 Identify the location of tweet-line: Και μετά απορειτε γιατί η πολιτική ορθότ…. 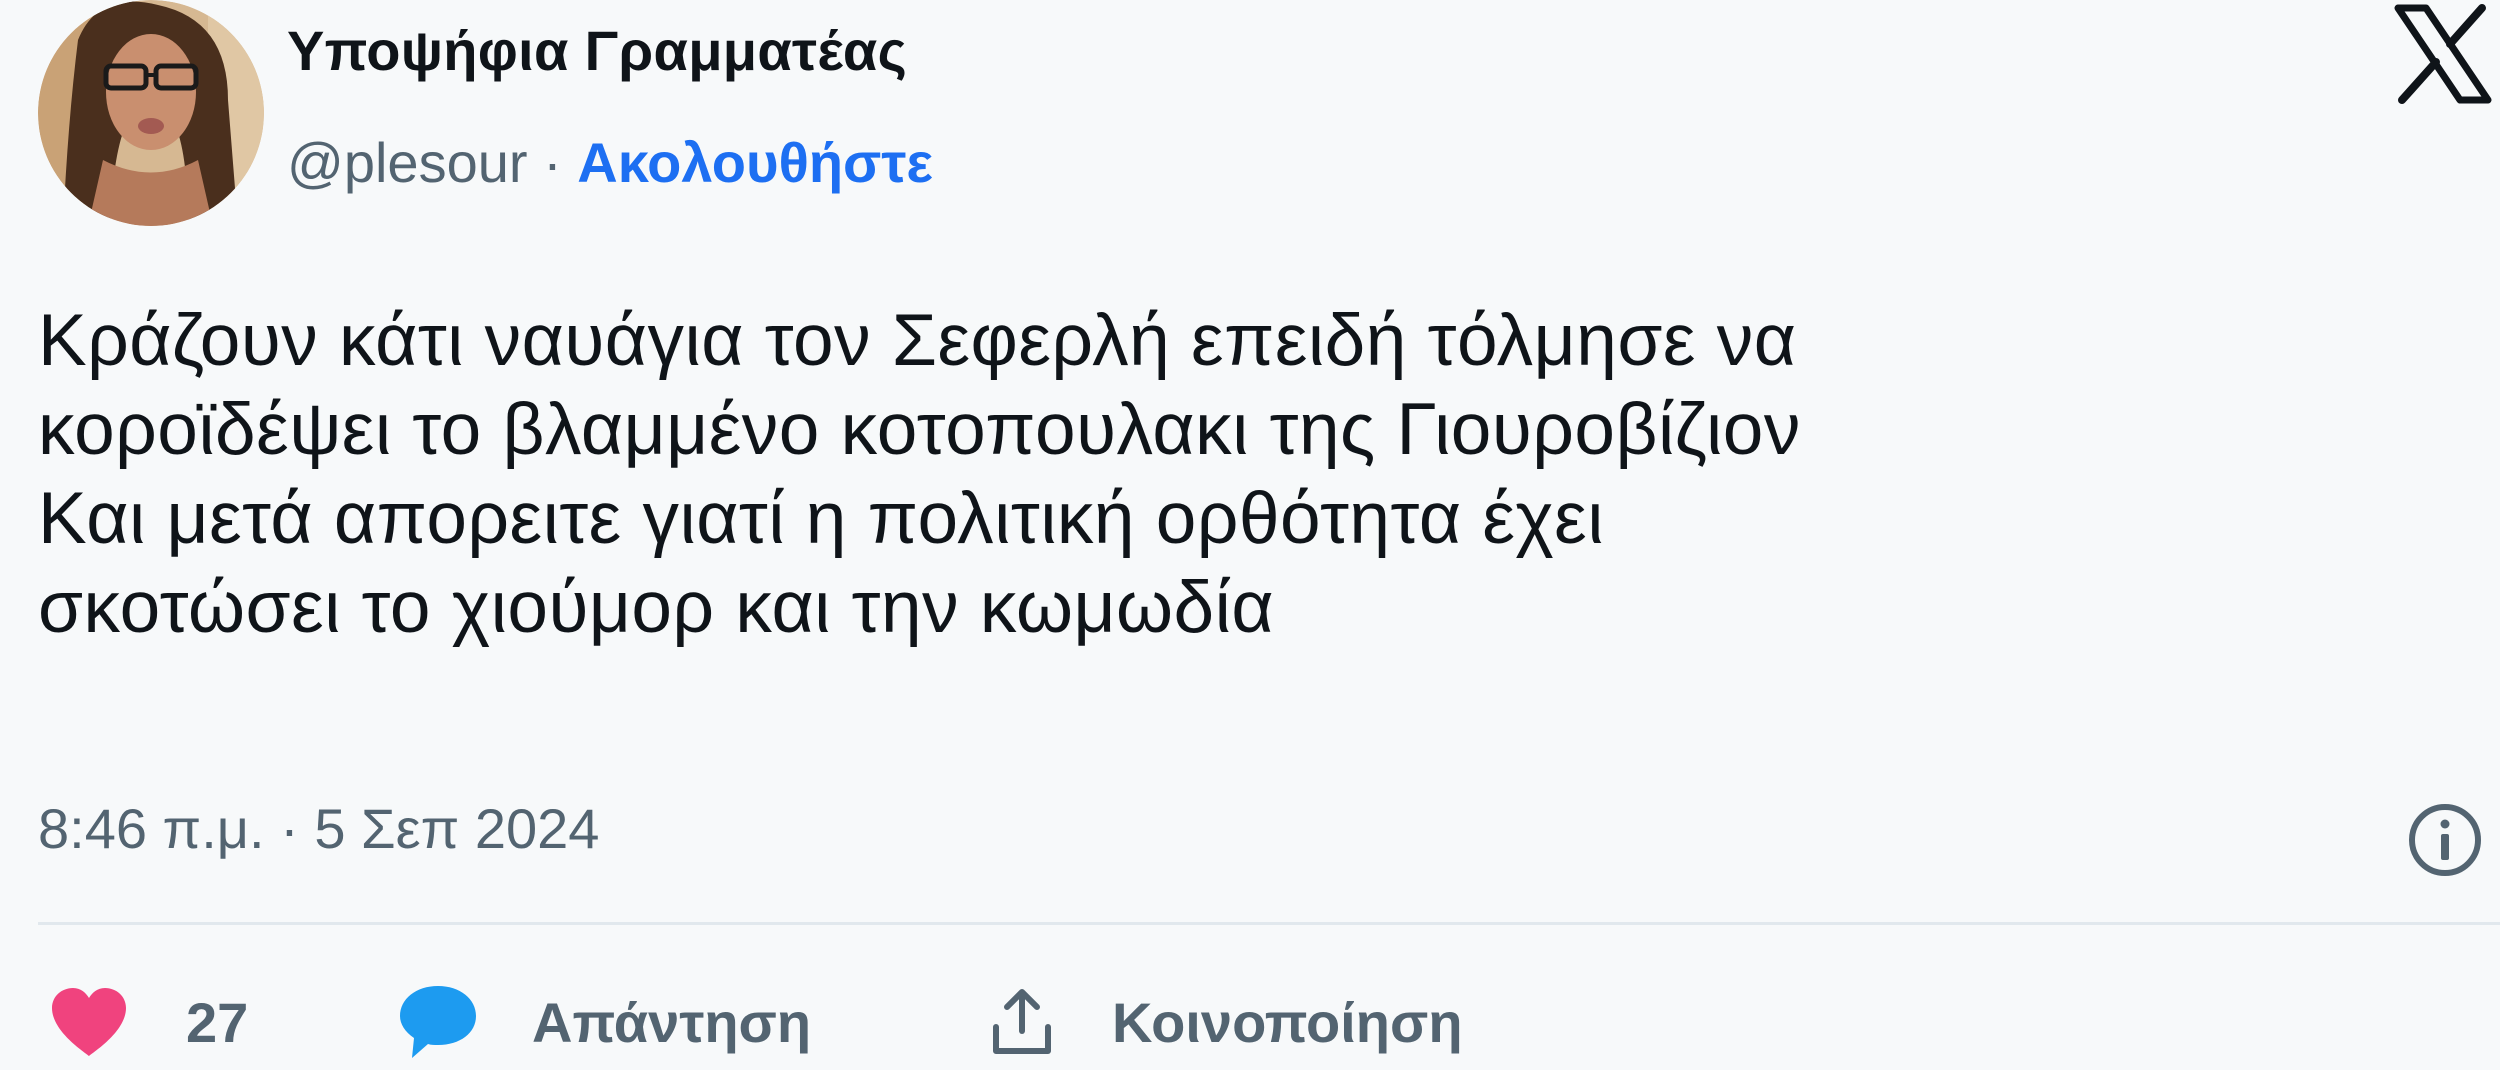
(821, 518).